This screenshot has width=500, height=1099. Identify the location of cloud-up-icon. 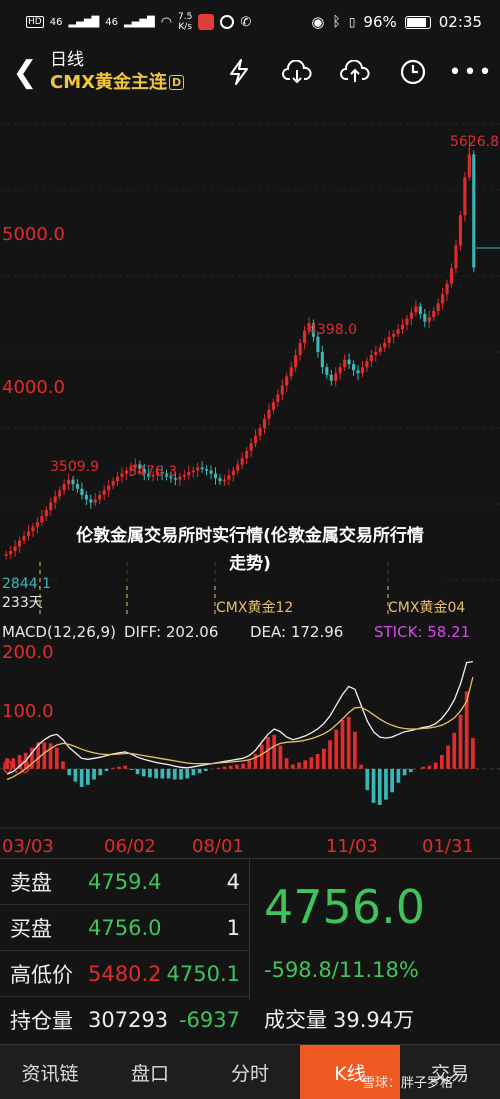
(355, 72).